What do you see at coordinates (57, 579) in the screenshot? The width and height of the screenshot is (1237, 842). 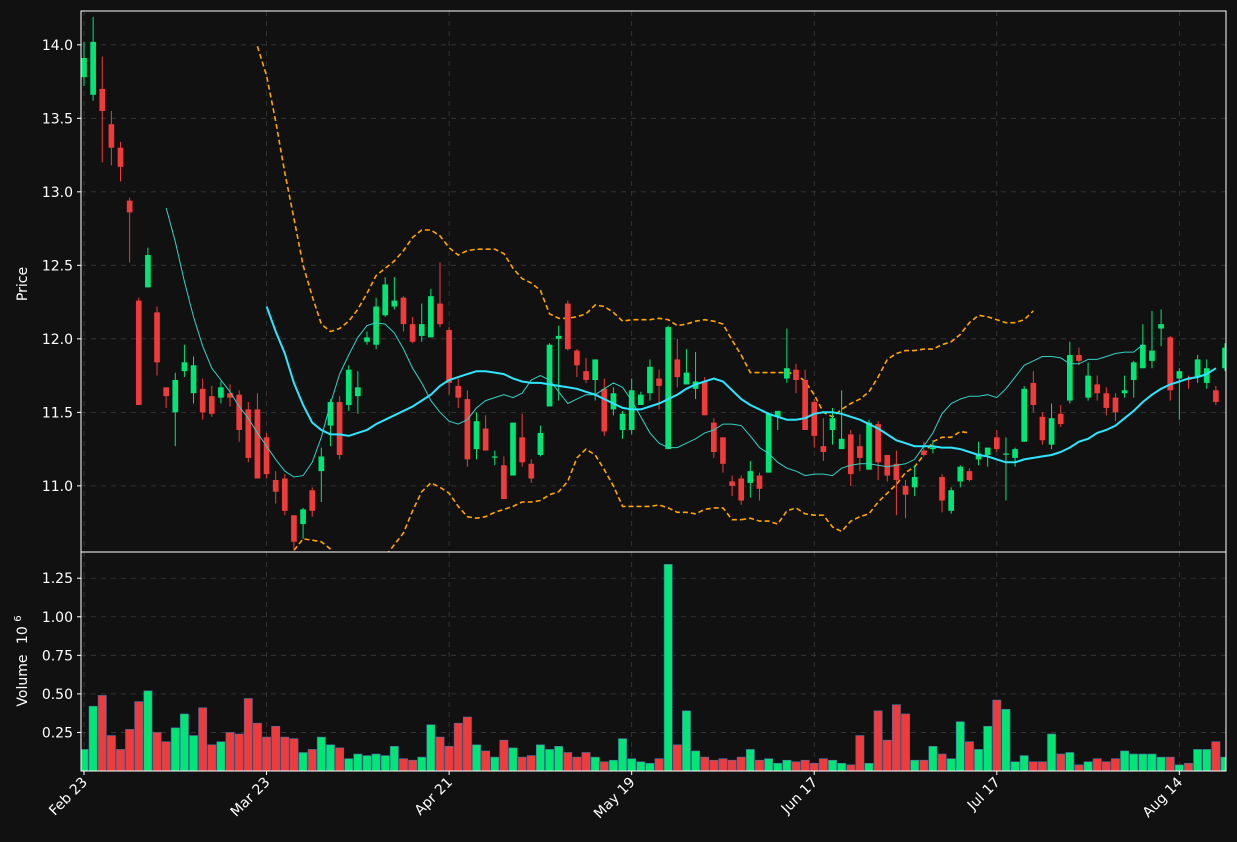 I see `volume-y-tick-label: 1.25` at bounding box center [57, 579].